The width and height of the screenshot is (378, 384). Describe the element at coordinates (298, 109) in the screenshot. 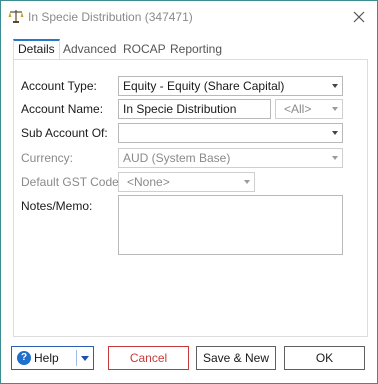

I see `account-name-scope-value: <All>` at that location.